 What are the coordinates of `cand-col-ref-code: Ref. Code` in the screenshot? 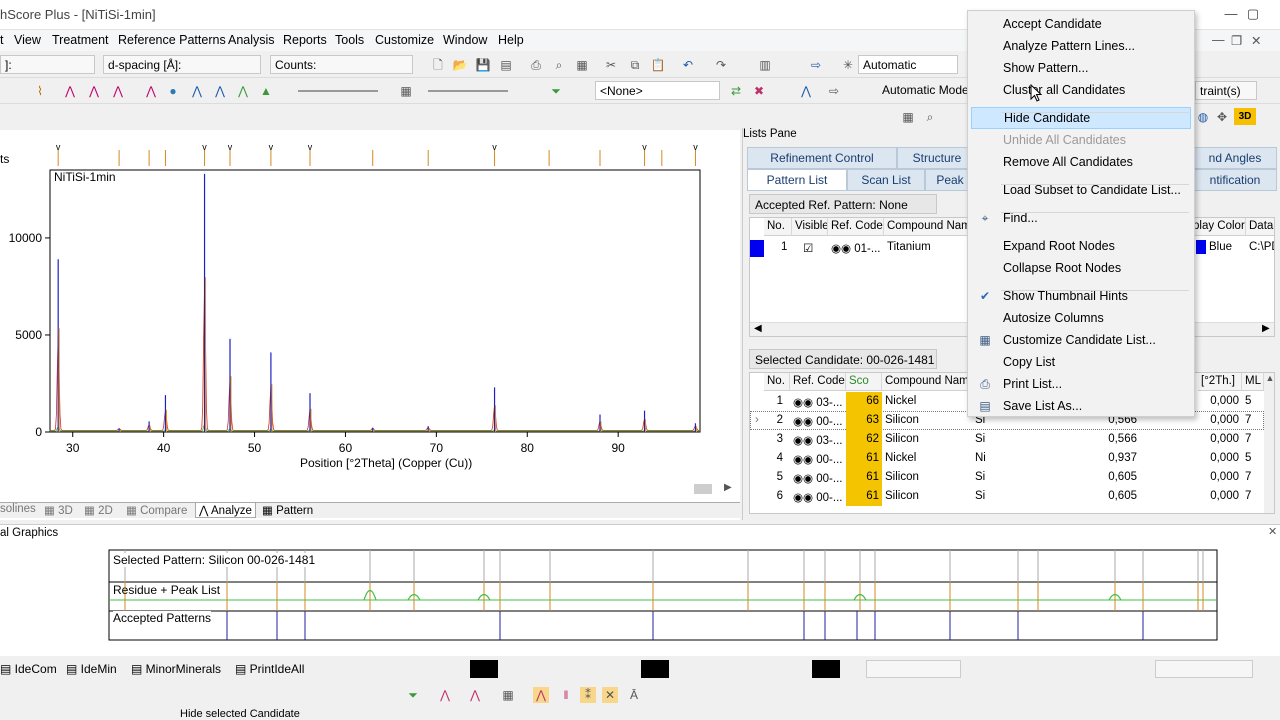 It's located at (818, 382).